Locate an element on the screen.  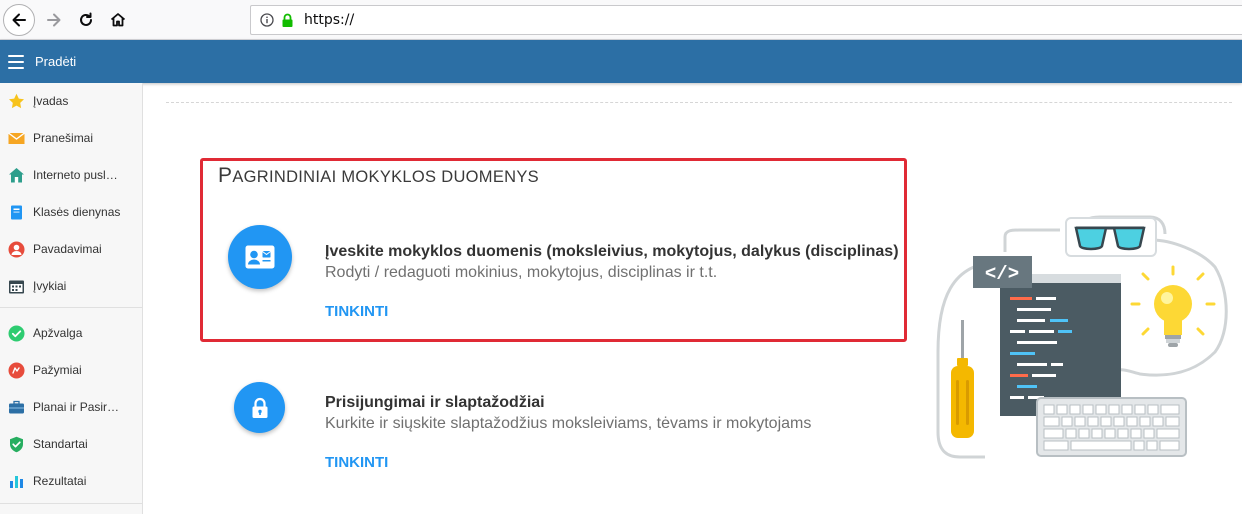
arrow-right-icon is located at coordinates (54, 20).